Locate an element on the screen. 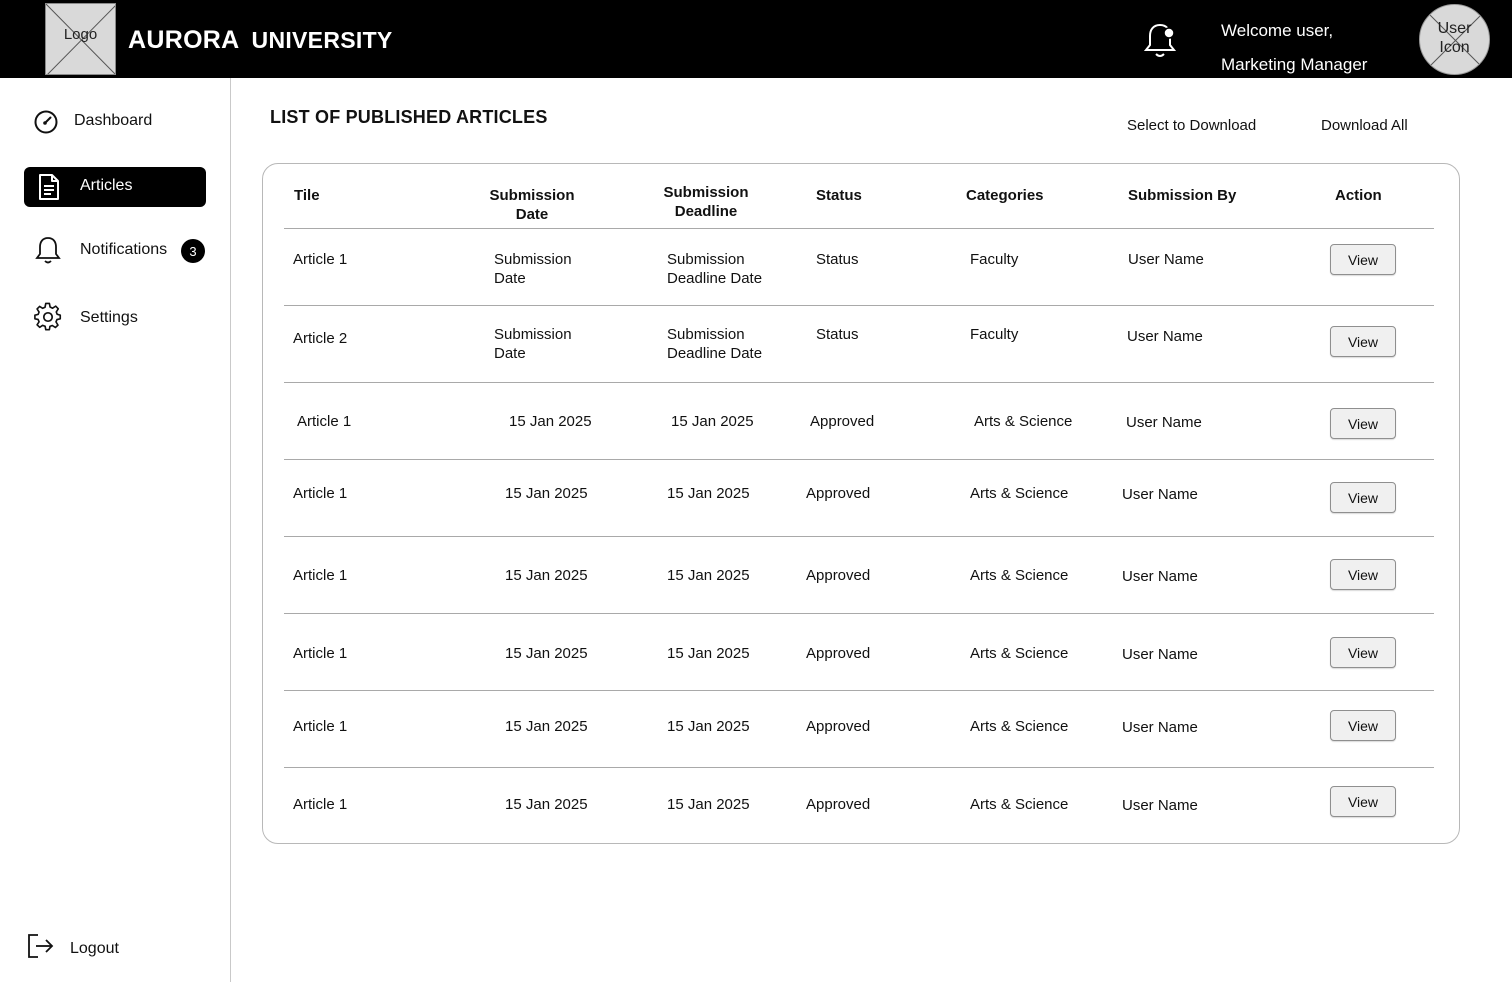  user-avatar: User Icon is located at coordinates (1454, 39).